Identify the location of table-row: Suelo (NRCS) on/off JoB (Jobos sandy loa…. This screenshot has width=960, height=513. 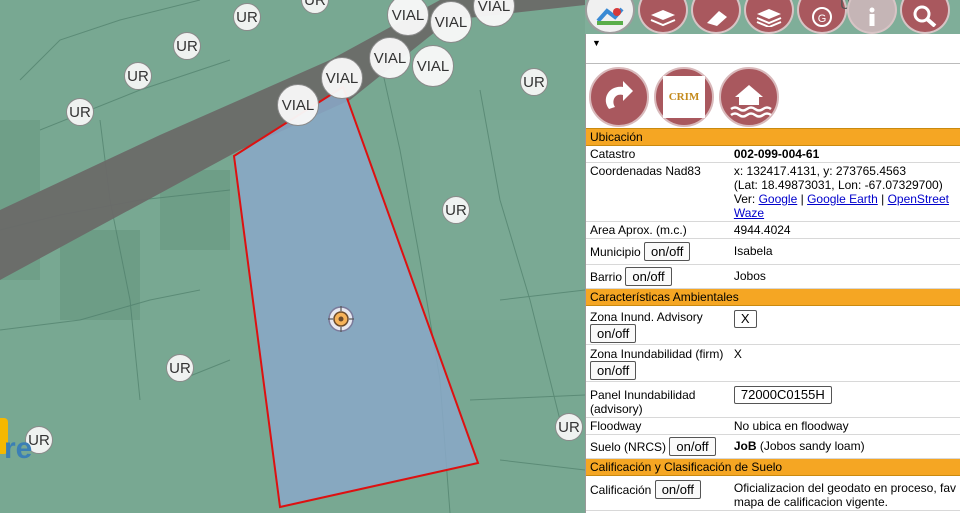
(773, 446).